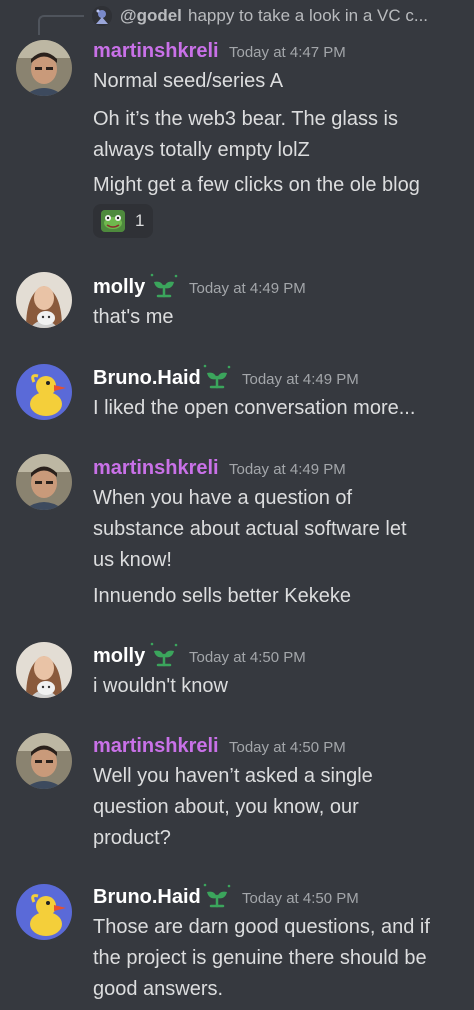 The width and height of the screenshot is (474, 1010). What do you see at coordinates (158, 989) in the screenshot?
I see `message-line: good answers.` at bounding box center [158, 989].